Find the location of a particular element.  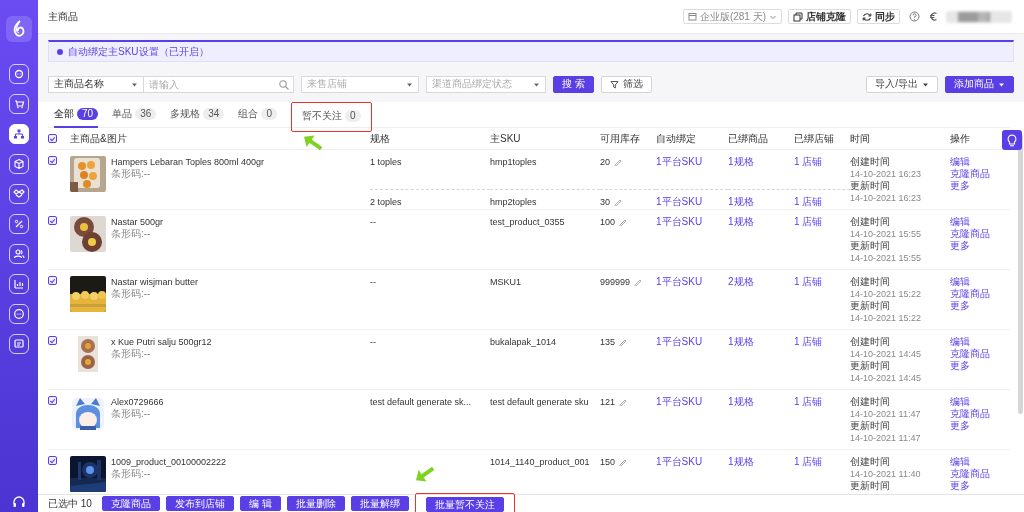

timestamp: 14-10-2021 15:22 is located at coordinates (886, 318).